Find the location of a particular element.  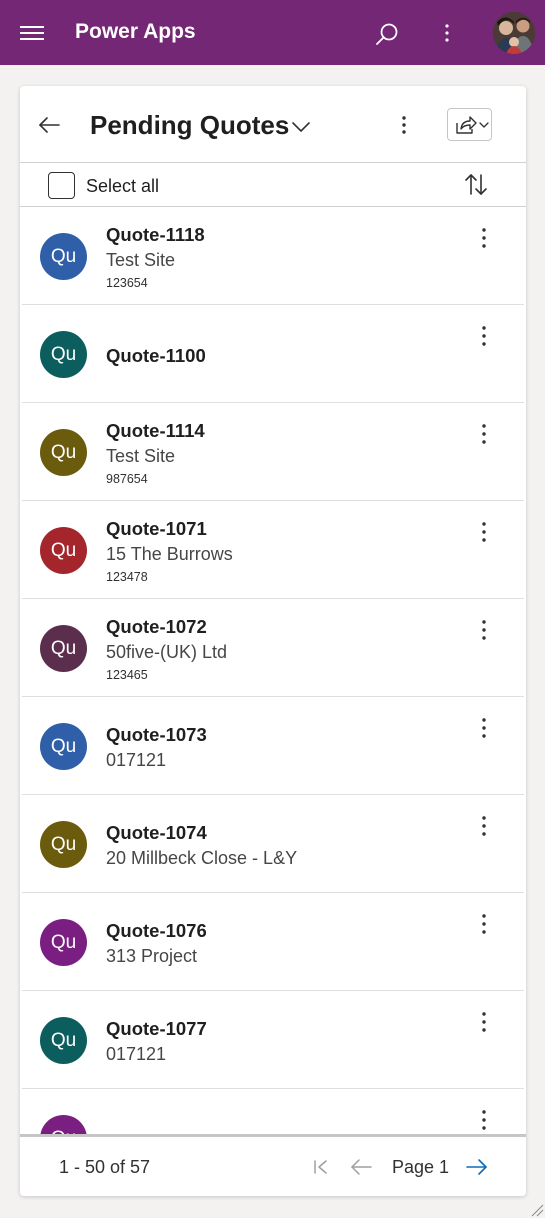

record-name: Quote-1114 is located at coordinates (155, 430).